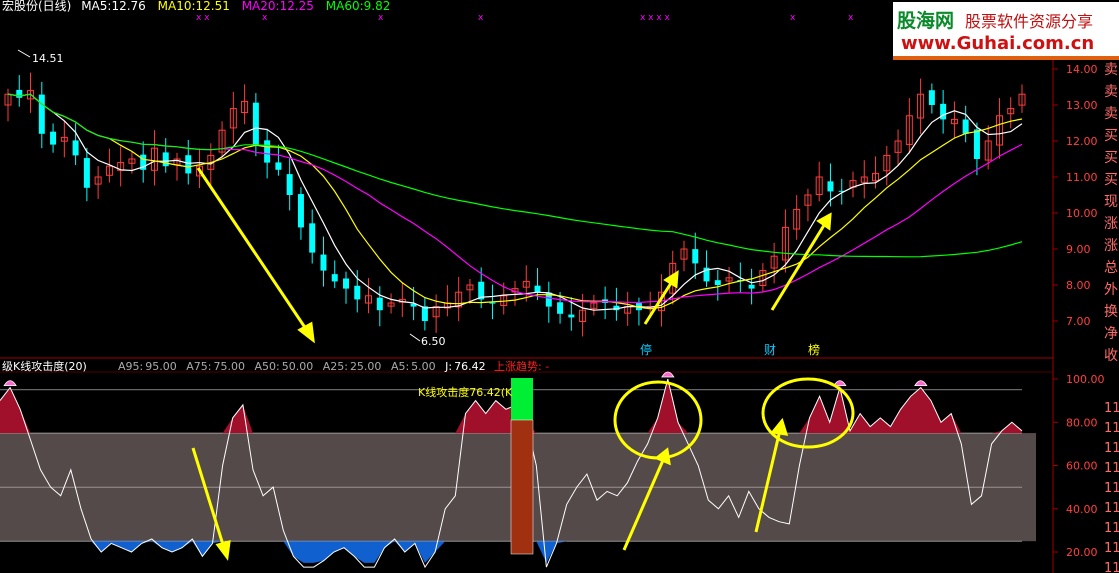  Describe the element at coordinates (522, 487) in the screenshot. I see `readout-bar-bottom` at that location.